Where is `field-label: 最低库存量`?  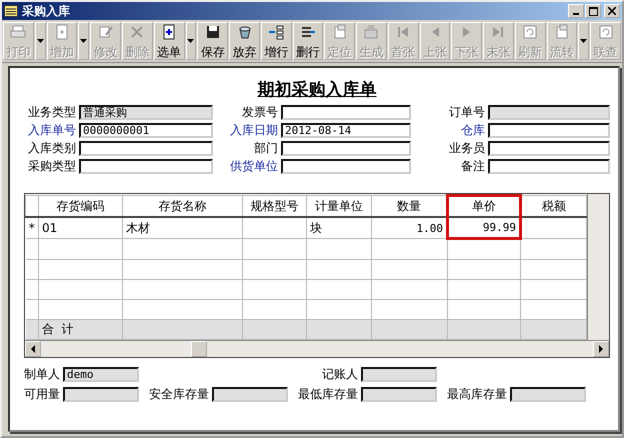
field-label: 最低库存量 is located at coordinates (328, 394).